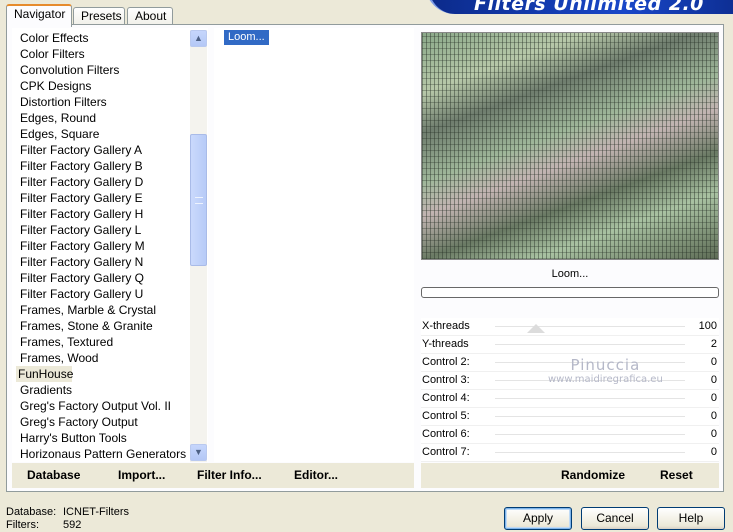 Image resolution: width=733 pixels, height=532 pixels. I want to click on database-info: Database: ICNET-Filters, so click(67, 512).